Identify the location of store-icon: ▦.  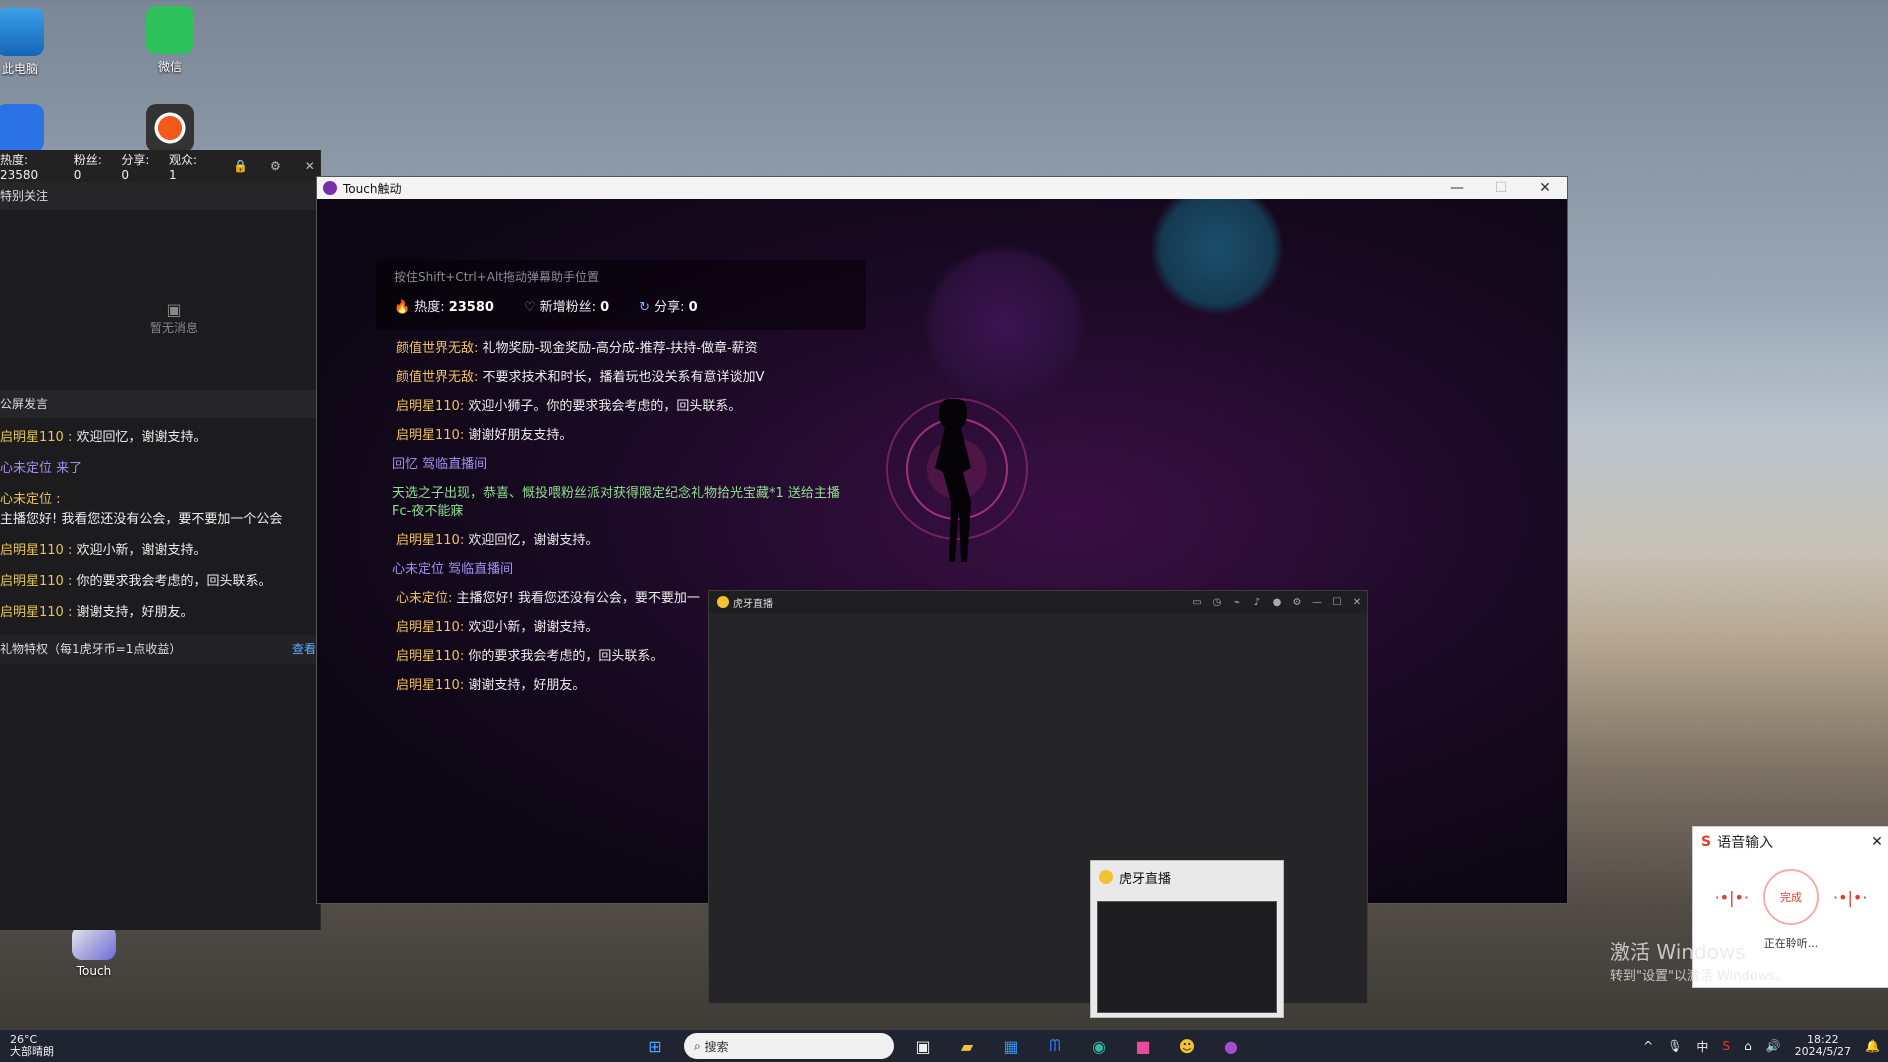
(1011, 1046).